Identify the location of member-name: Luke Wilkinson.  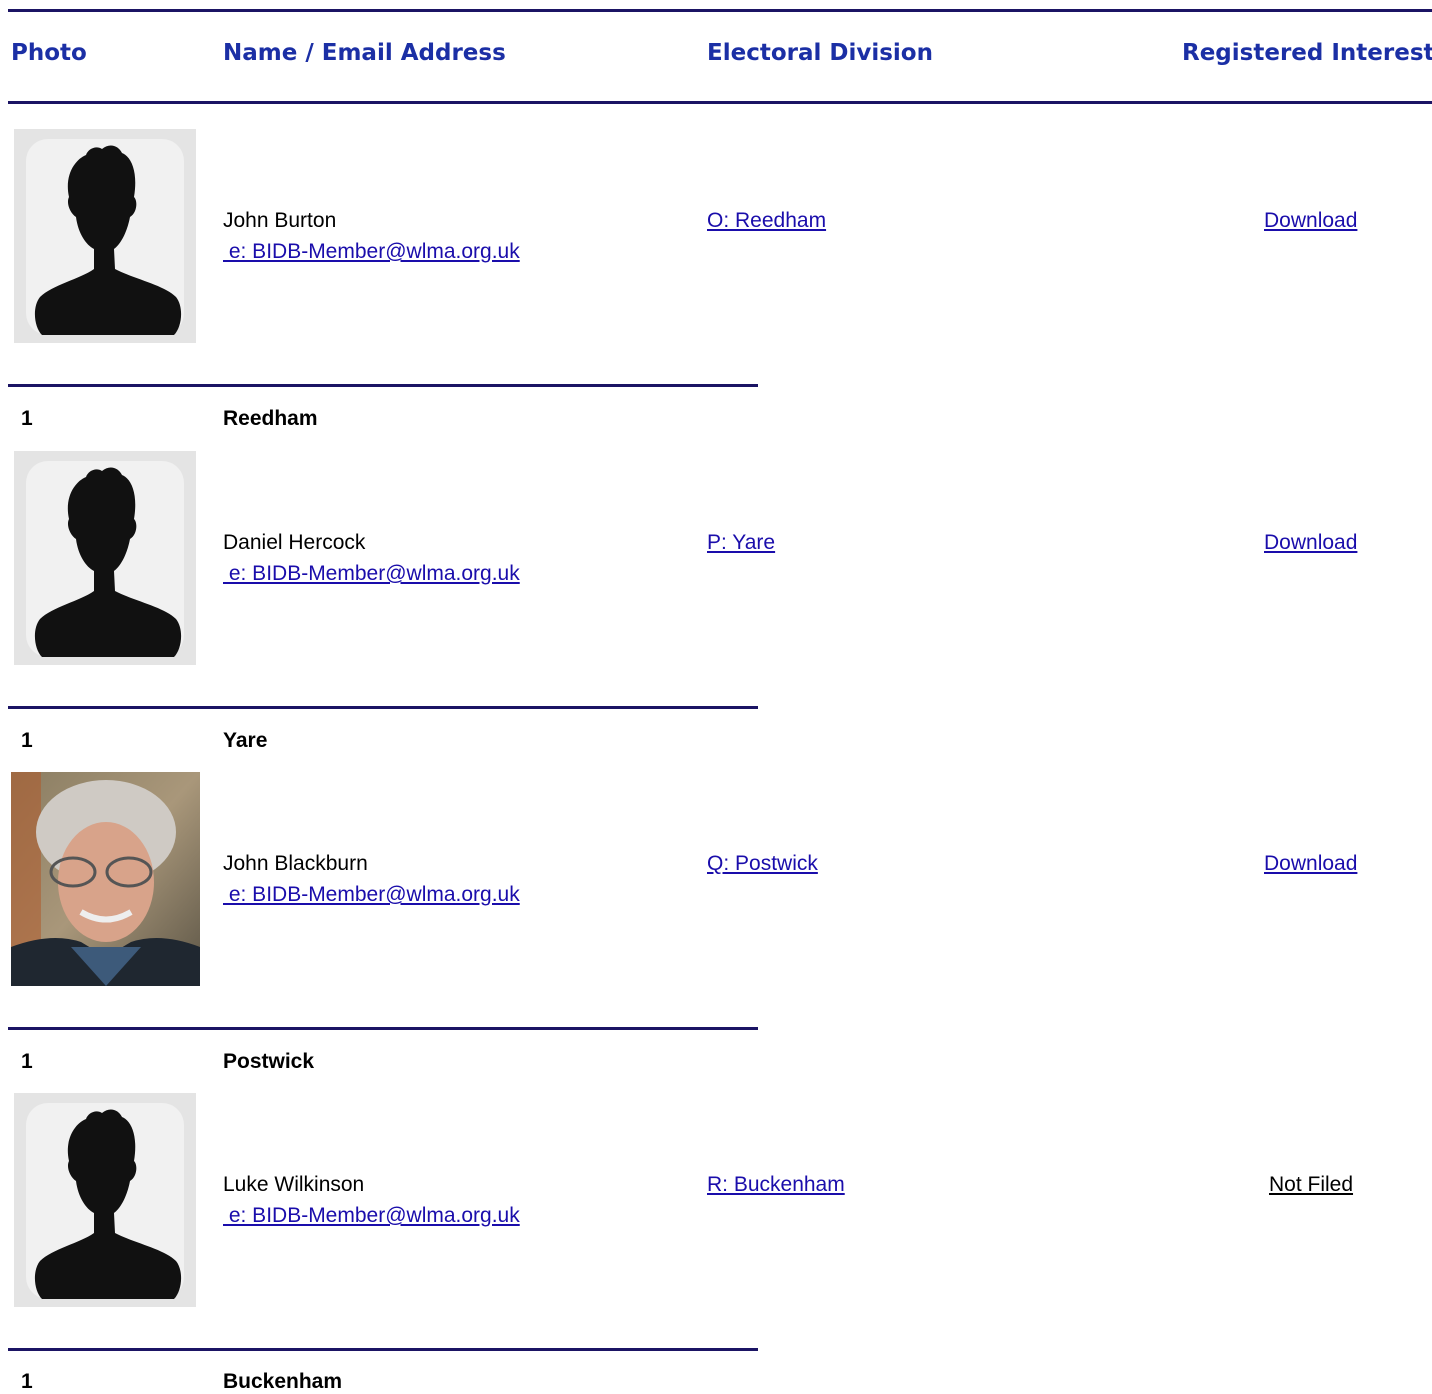
(294, 1184).